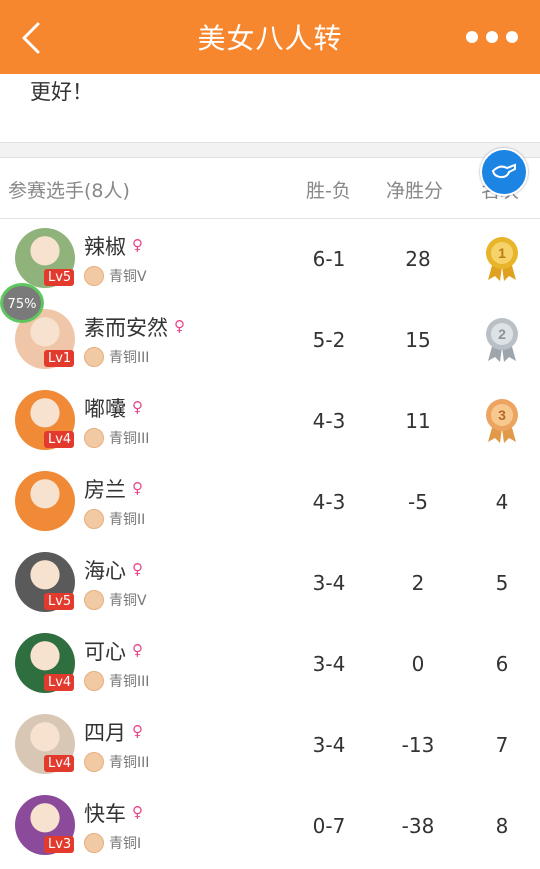 This screenshot has width=540, height=869. I want to click on page-title: 美女八人转, so click(270, 38).